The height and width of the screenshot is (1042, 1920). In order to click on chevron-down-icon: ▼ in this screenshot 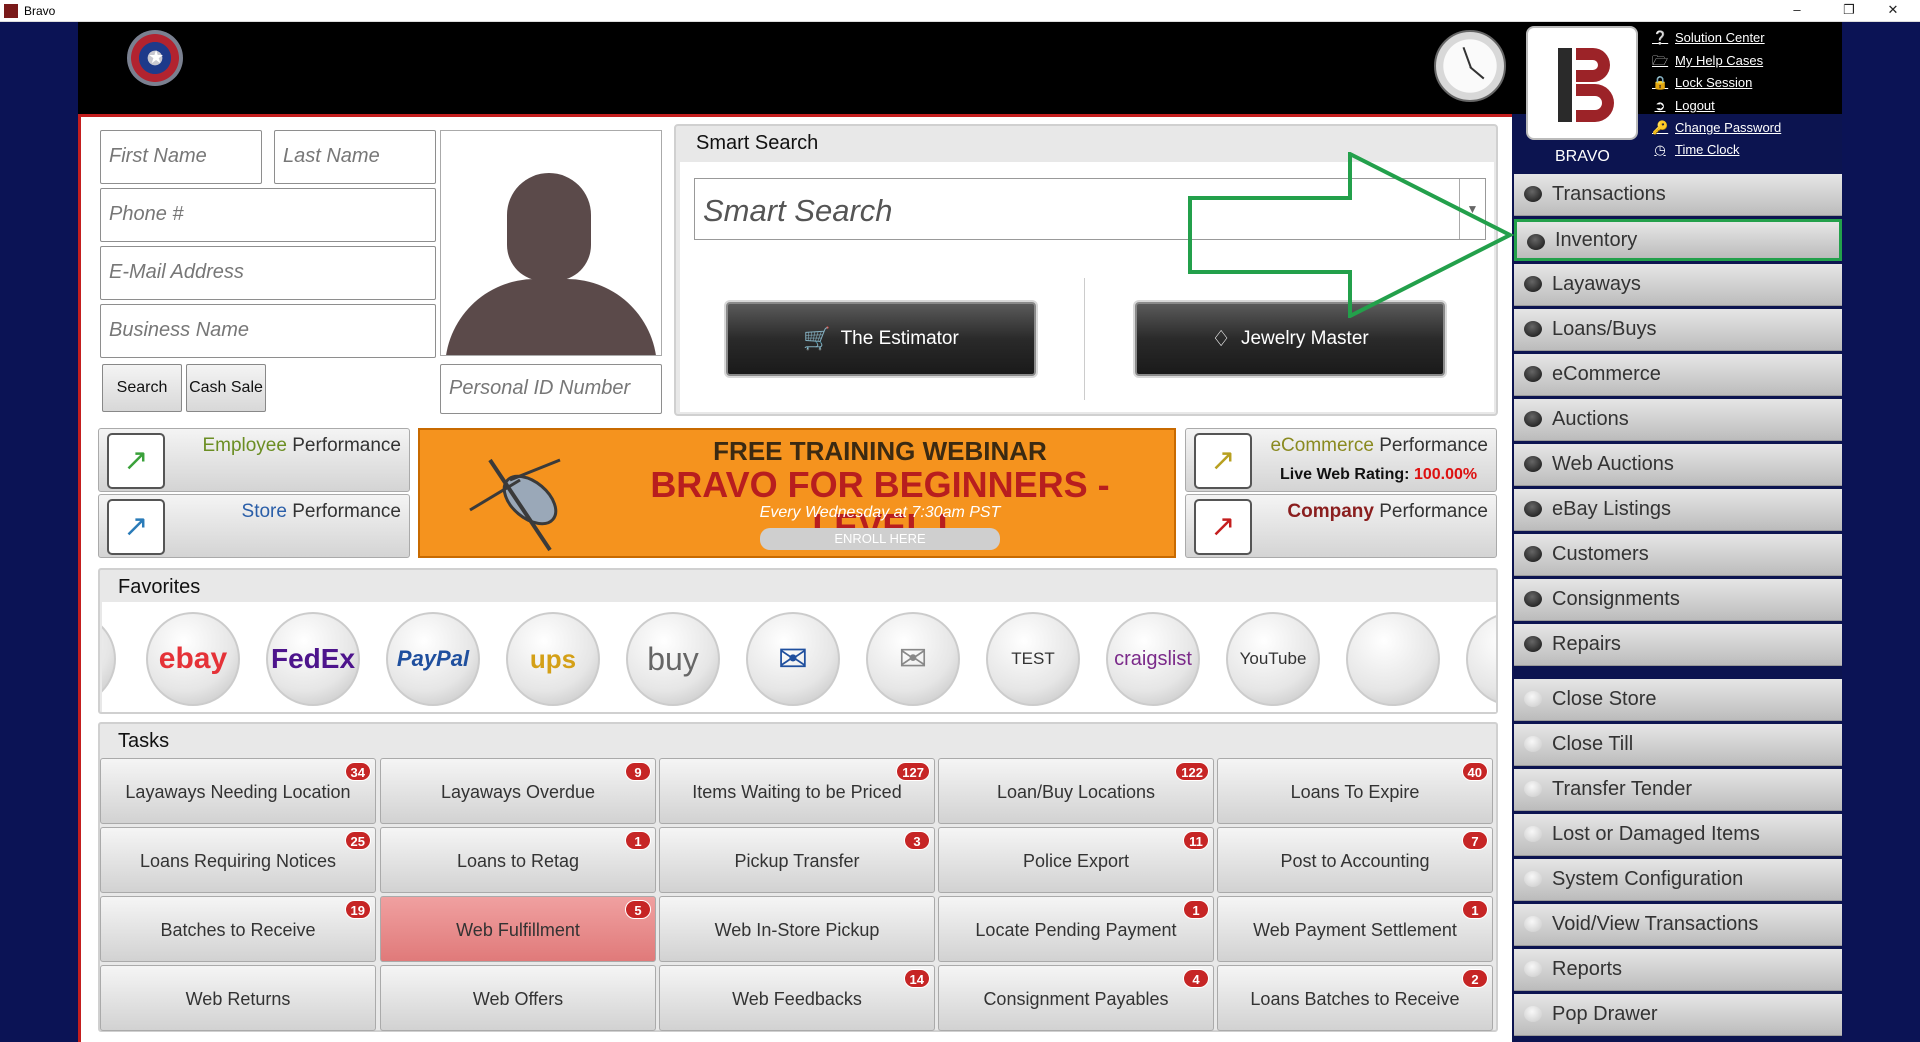, I will do `click(1472, 209)`.